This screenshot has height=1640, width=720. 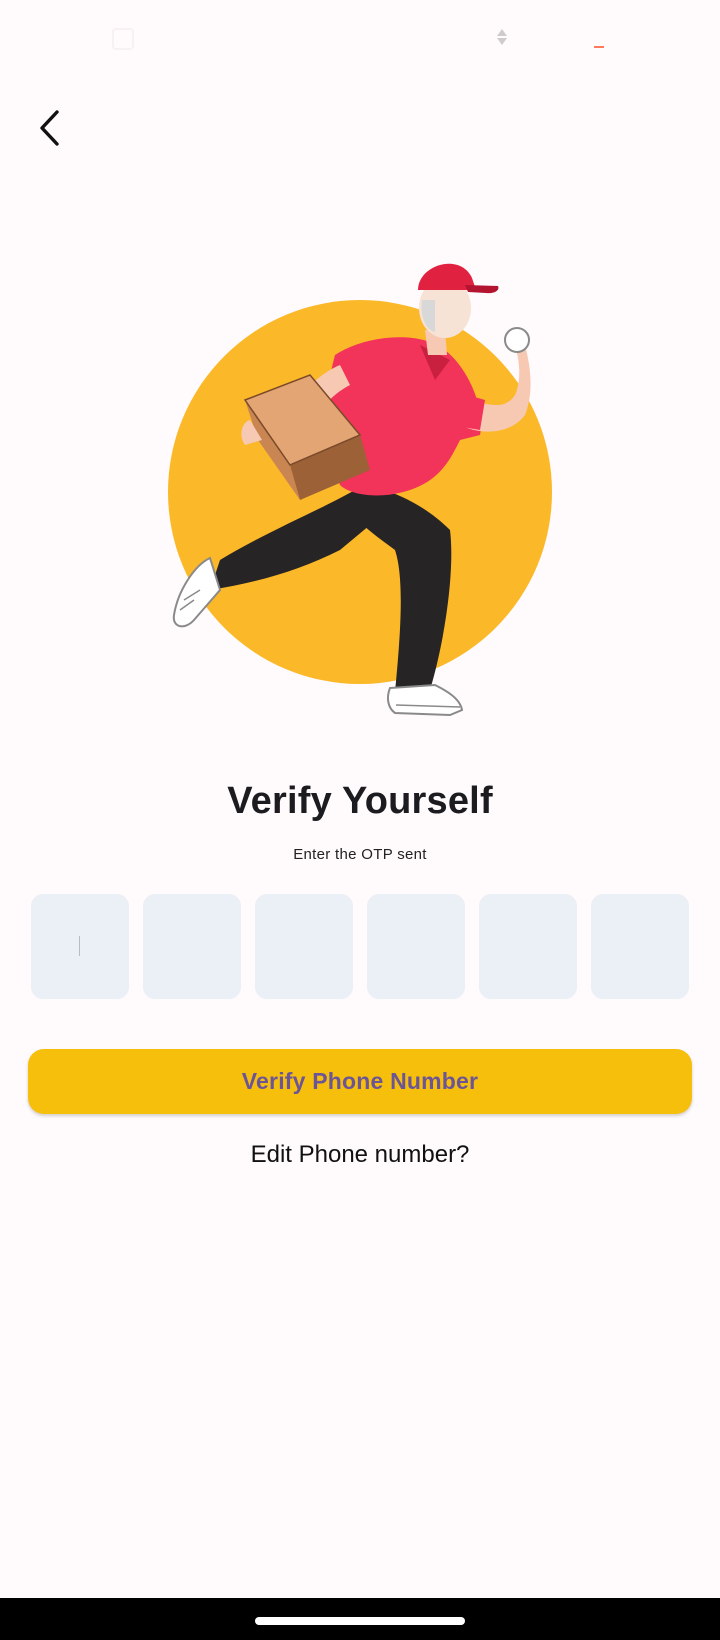 I want to click on navigation-bar, so click(x=360, y=1619).